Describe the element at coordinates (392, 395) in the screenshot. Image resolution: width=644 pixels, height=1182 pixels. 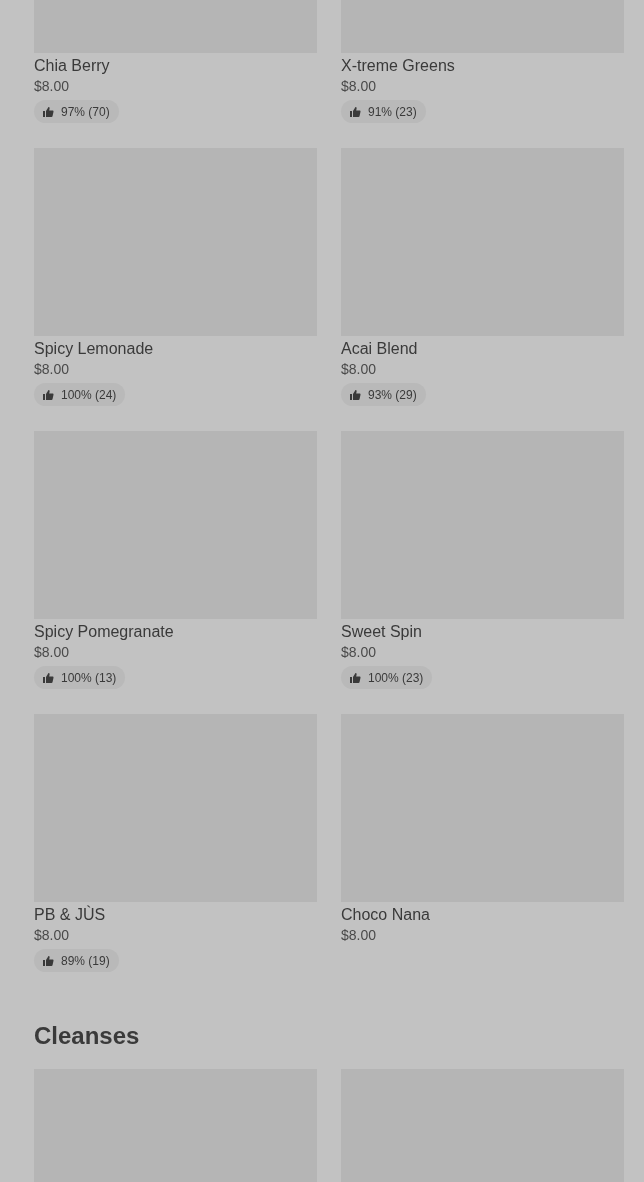
I see `rating-text: 93% (29)` at that location.